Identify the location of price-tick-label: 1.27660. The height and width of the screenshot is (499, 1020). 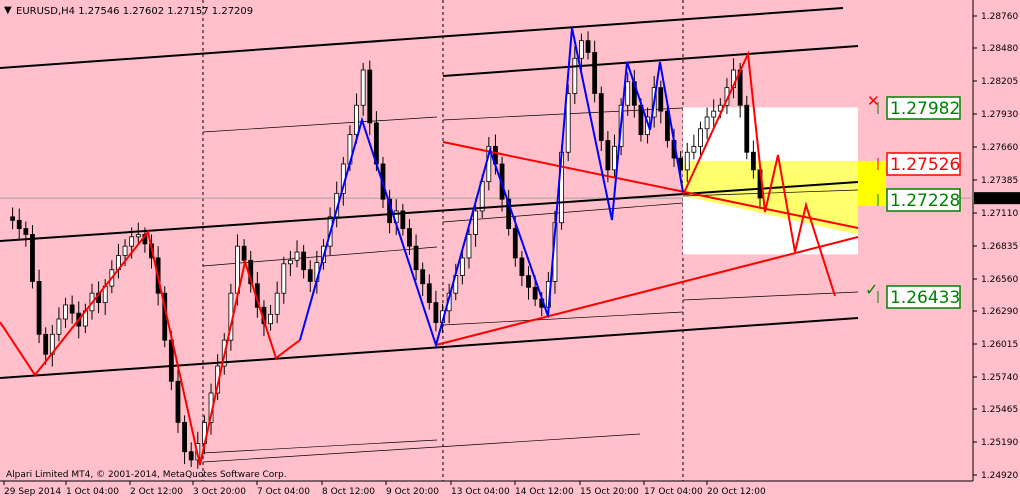
(999, 148).